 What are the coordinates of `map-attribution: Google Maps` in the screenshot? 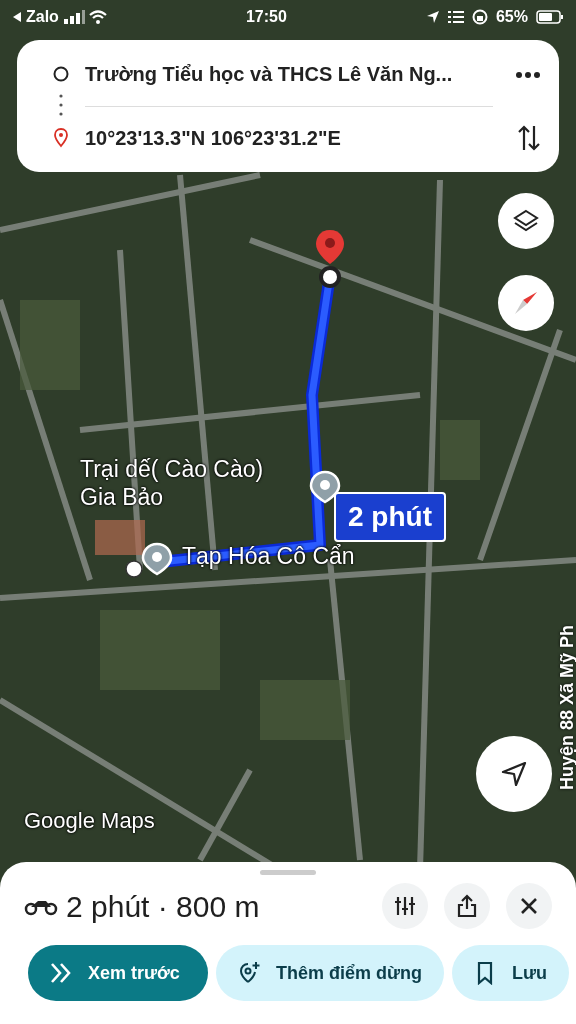 It's located at (89, 821).